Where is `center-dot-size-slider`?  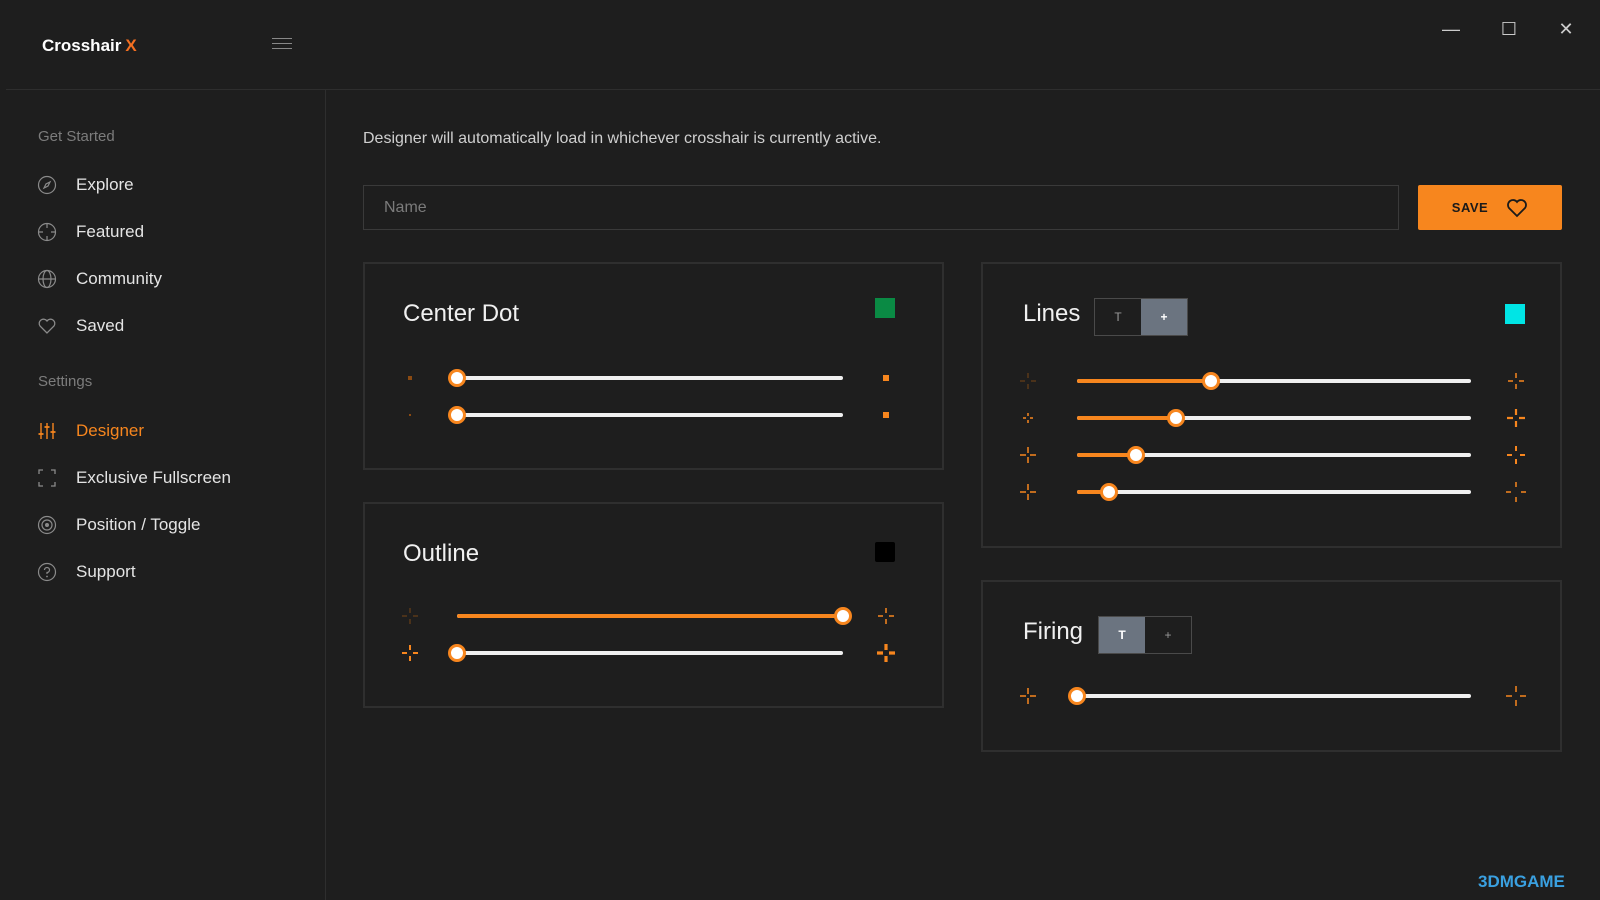
center-dot-size-slider is located at coordinates (645, 378).